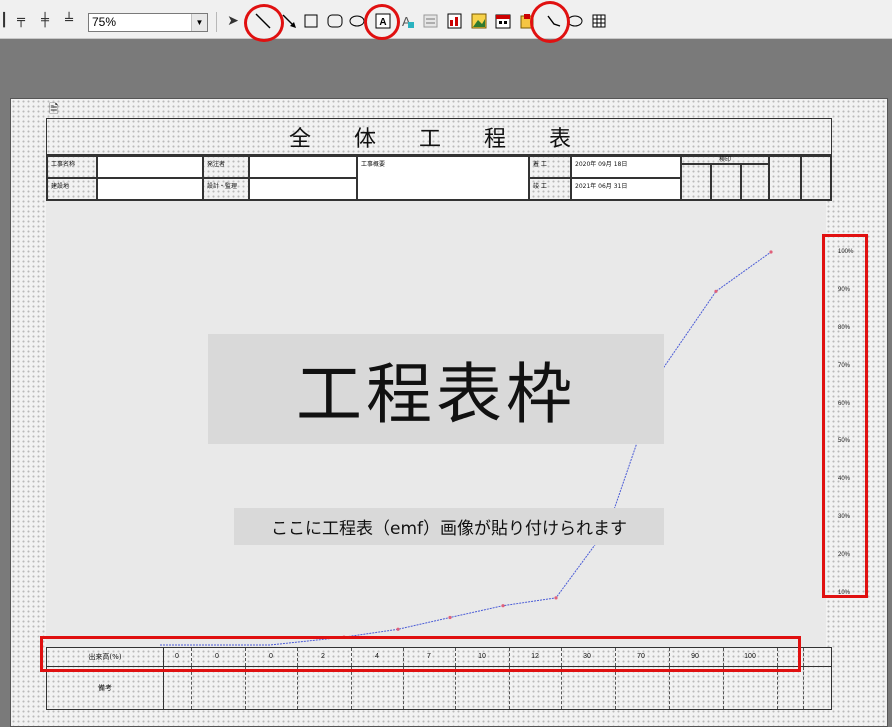 The height and width of the screenshot is (727, 892). What do you see at coordinates (449, 526) in the screenshot?
I see `placeholder-note: ここに工程表（emf）画像が貼り付けられます` at bounding box center [449, 526].